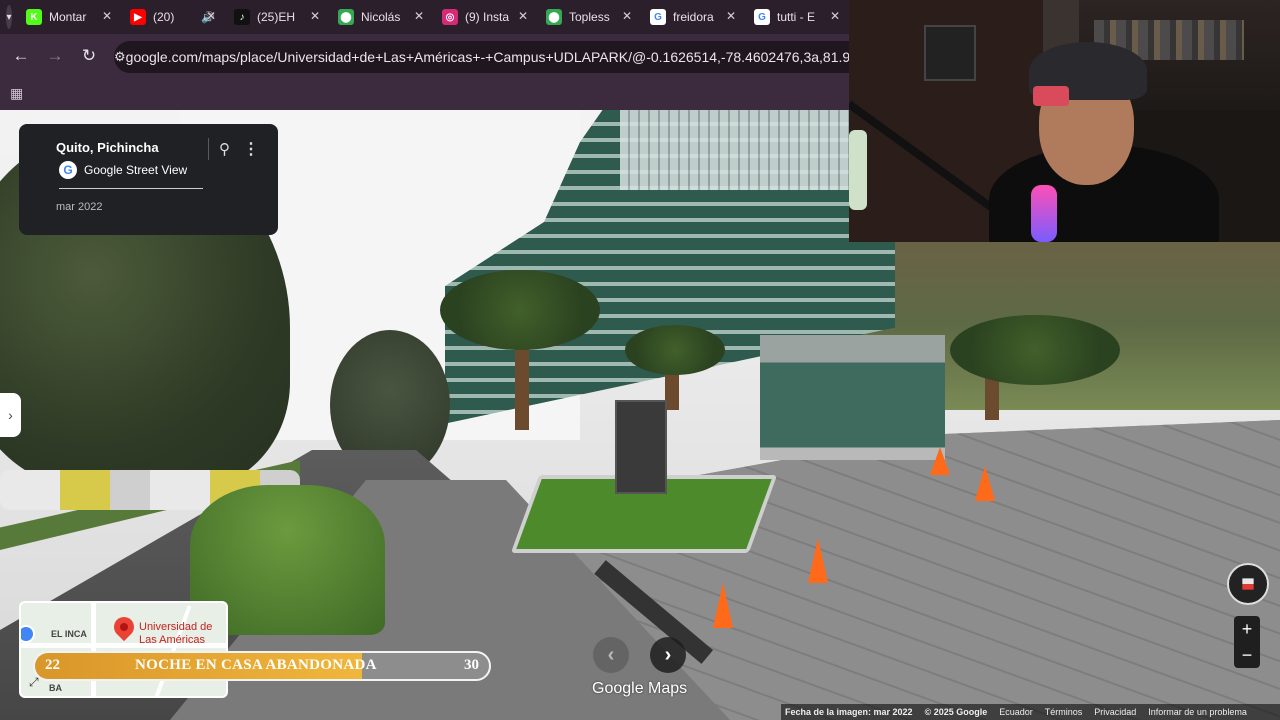 The height and width of the screenshot is (720, 1280). I want to click on webcam-overlay, so click(1064, 121).